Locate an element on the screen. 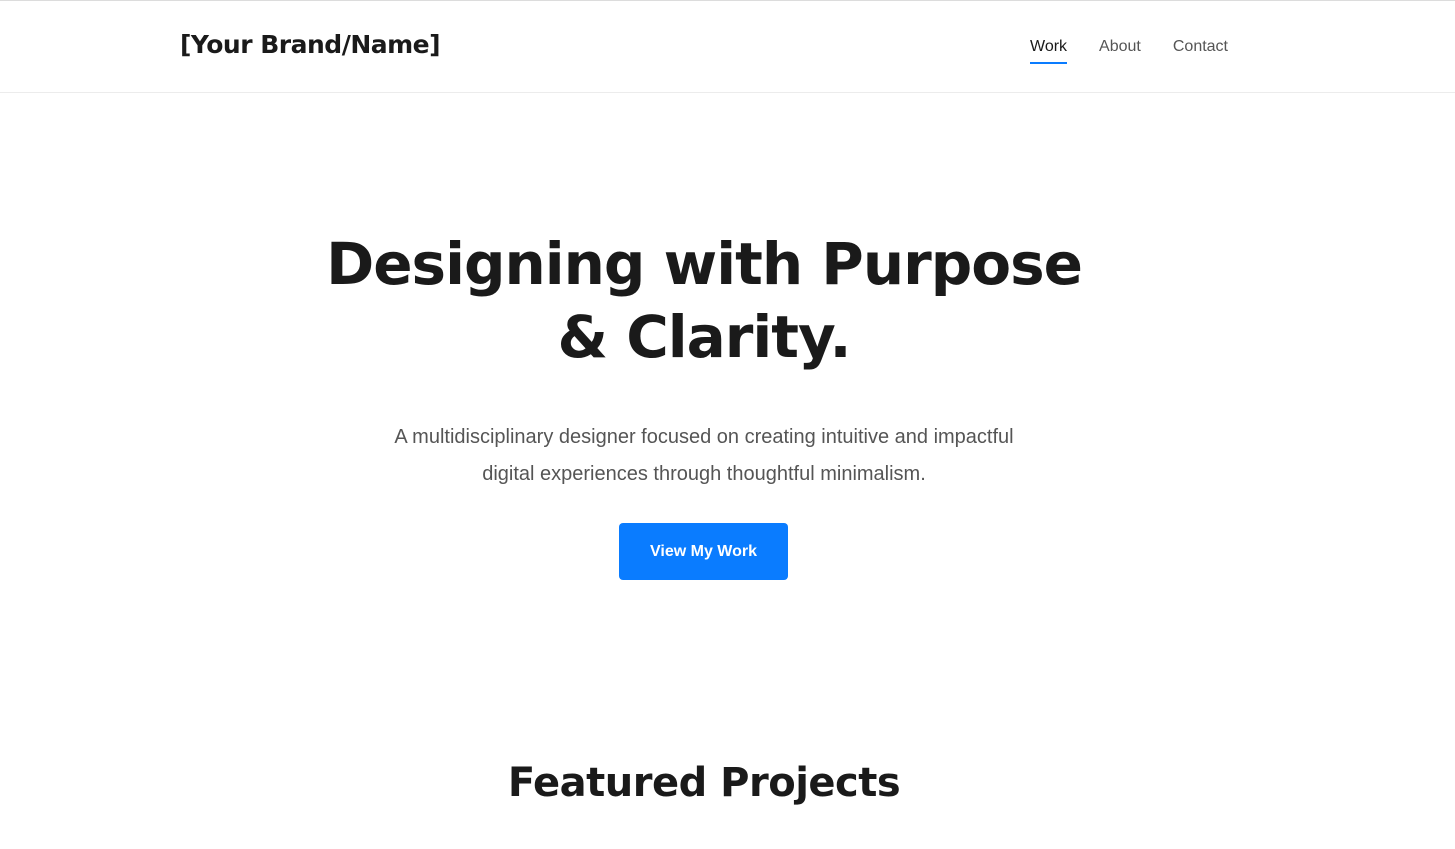  hero-title-line-1: Designing with Purpose is located at coordinates (704, 264).